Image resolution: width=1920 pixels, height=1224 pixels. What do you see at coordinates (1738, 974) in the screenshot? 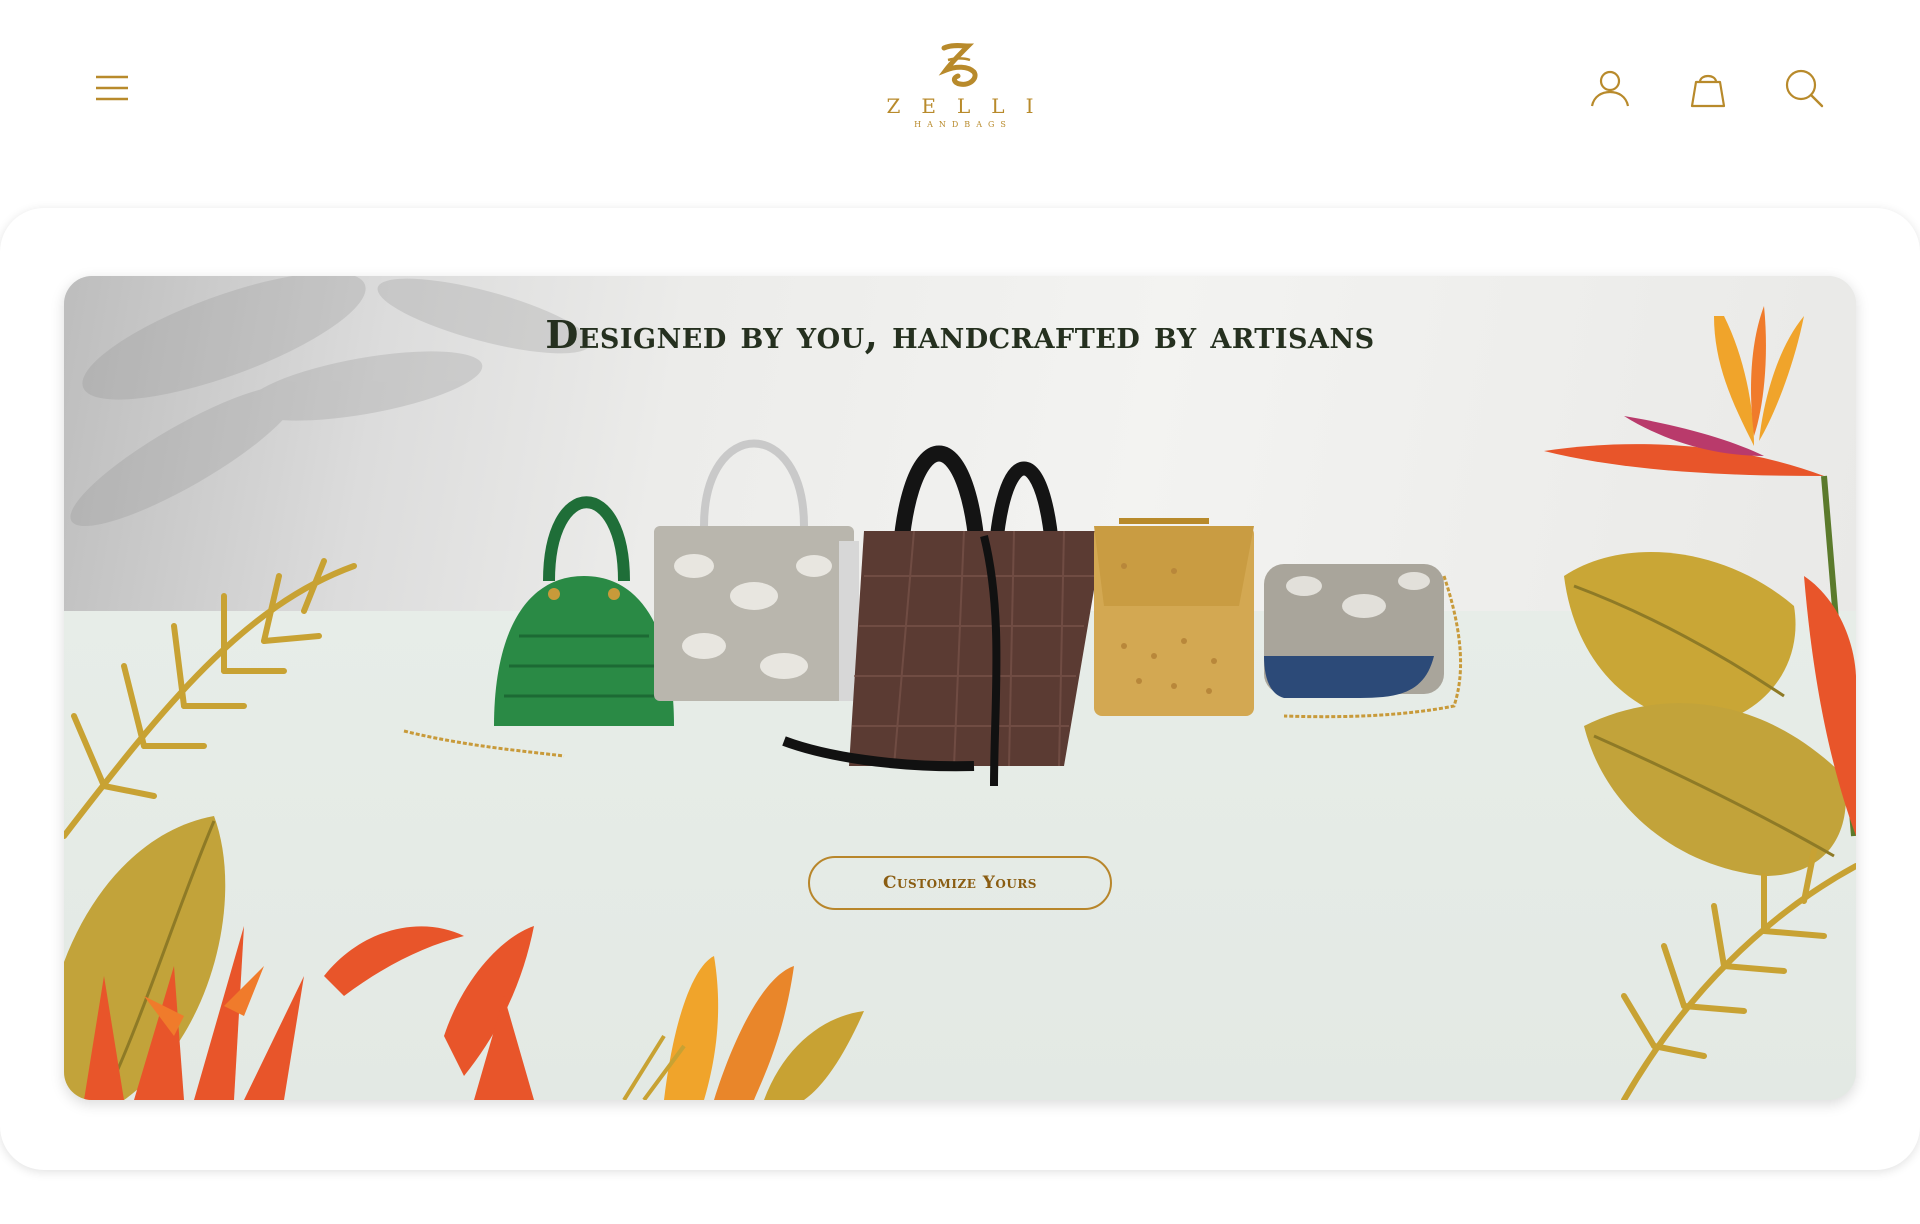
I see `right-fern-decoration` at bounding box center [1738, 974].